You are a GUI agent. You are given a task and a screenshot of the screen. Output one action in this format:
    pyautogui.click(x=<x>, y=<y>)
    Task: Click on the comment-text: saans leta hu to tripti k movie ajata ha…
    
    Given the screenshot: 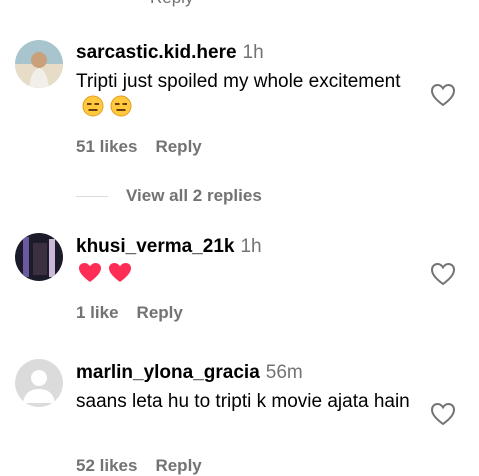 What is the action you would take?
    pyautogui.click(x=243, y=401)
    